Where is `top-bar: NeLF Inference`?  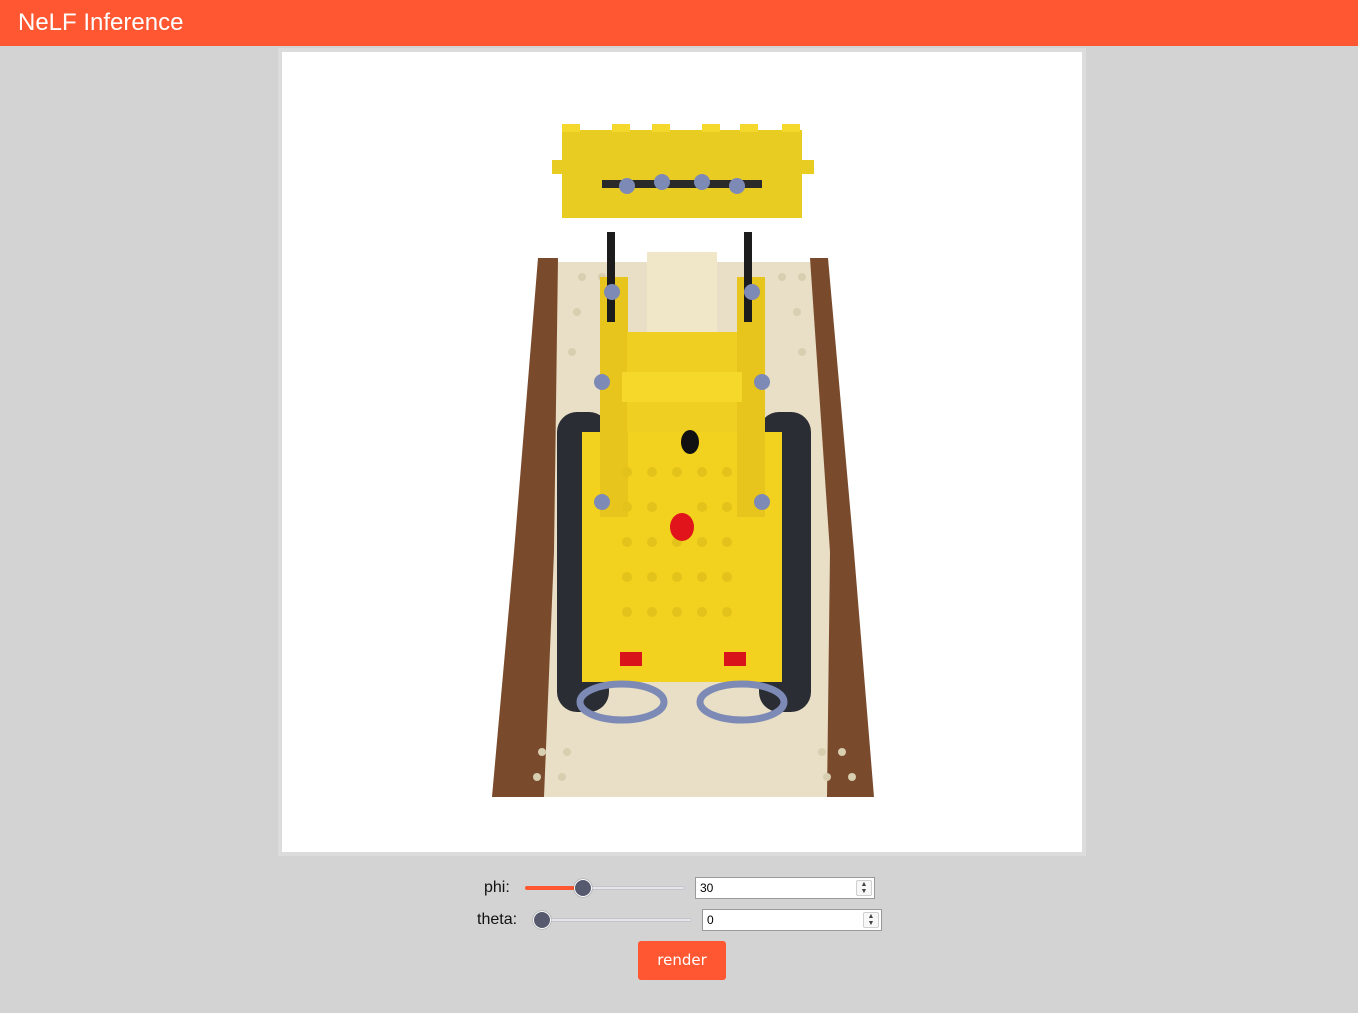 top-bar: NeLF Inference is located at coordinates (679, 23).